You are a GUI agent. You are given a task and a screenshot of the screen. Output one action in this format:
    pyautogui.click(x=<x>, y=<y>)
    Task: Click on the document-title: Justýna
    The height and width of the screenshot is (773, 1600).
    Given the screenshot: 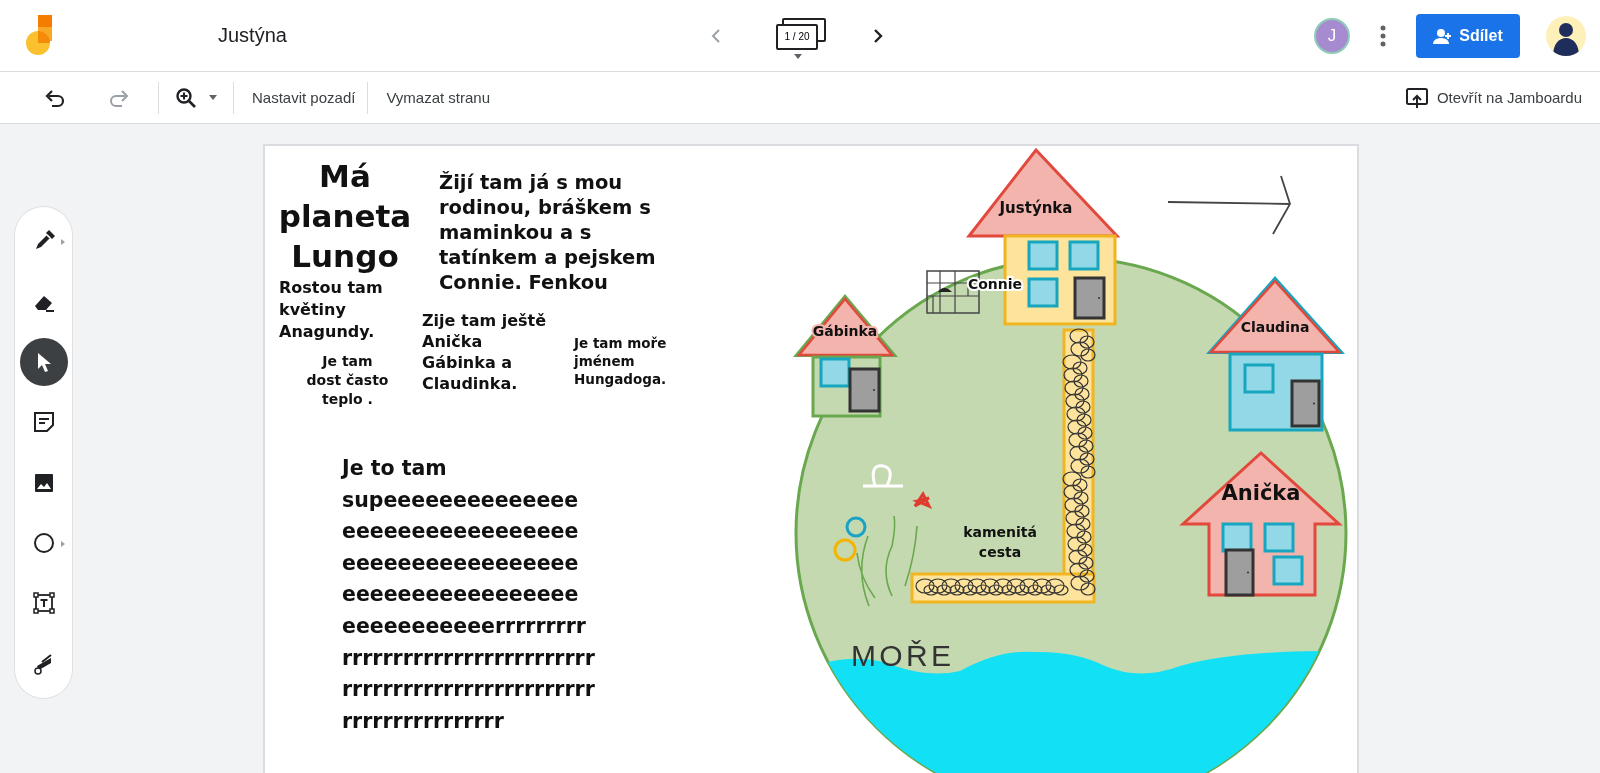 What is the action you would take?
    pyautogui.click(x=252, y=35)
    